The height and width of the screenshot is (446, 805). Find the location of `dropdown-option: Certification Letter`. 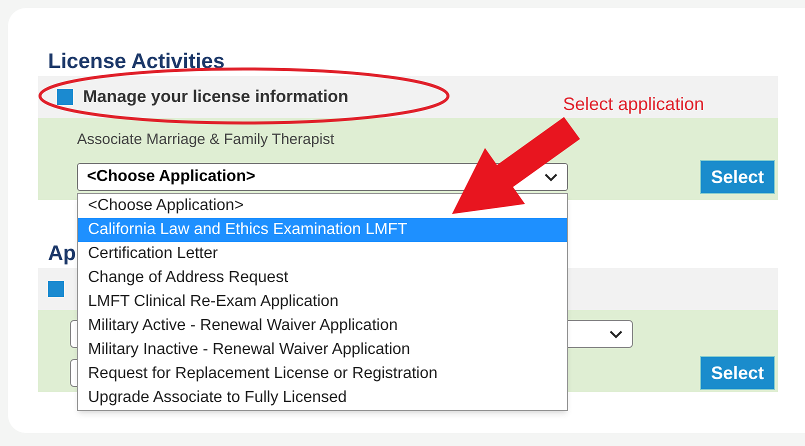

dropdown-option: Certification Letter is located at coordinates (322, 254).